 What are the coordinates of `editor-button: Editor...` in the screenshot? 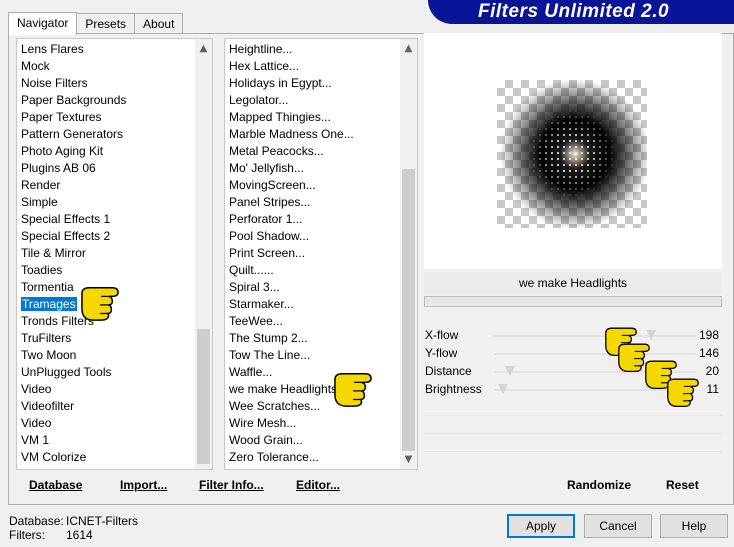 It's located at (318, 487).